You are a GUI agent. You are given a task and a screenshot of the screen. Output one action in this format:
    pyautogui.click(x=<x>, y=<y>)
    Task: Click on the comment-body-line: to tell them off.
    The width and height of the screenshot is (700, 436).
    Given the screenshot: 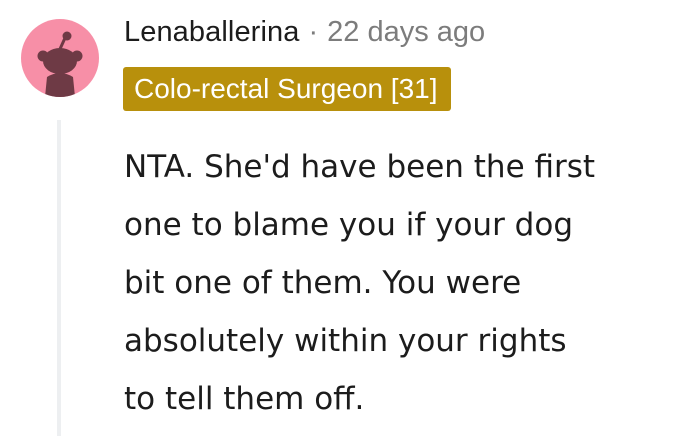 What is the action you would take?
    pyautogui.click(x=244, y=399)
    